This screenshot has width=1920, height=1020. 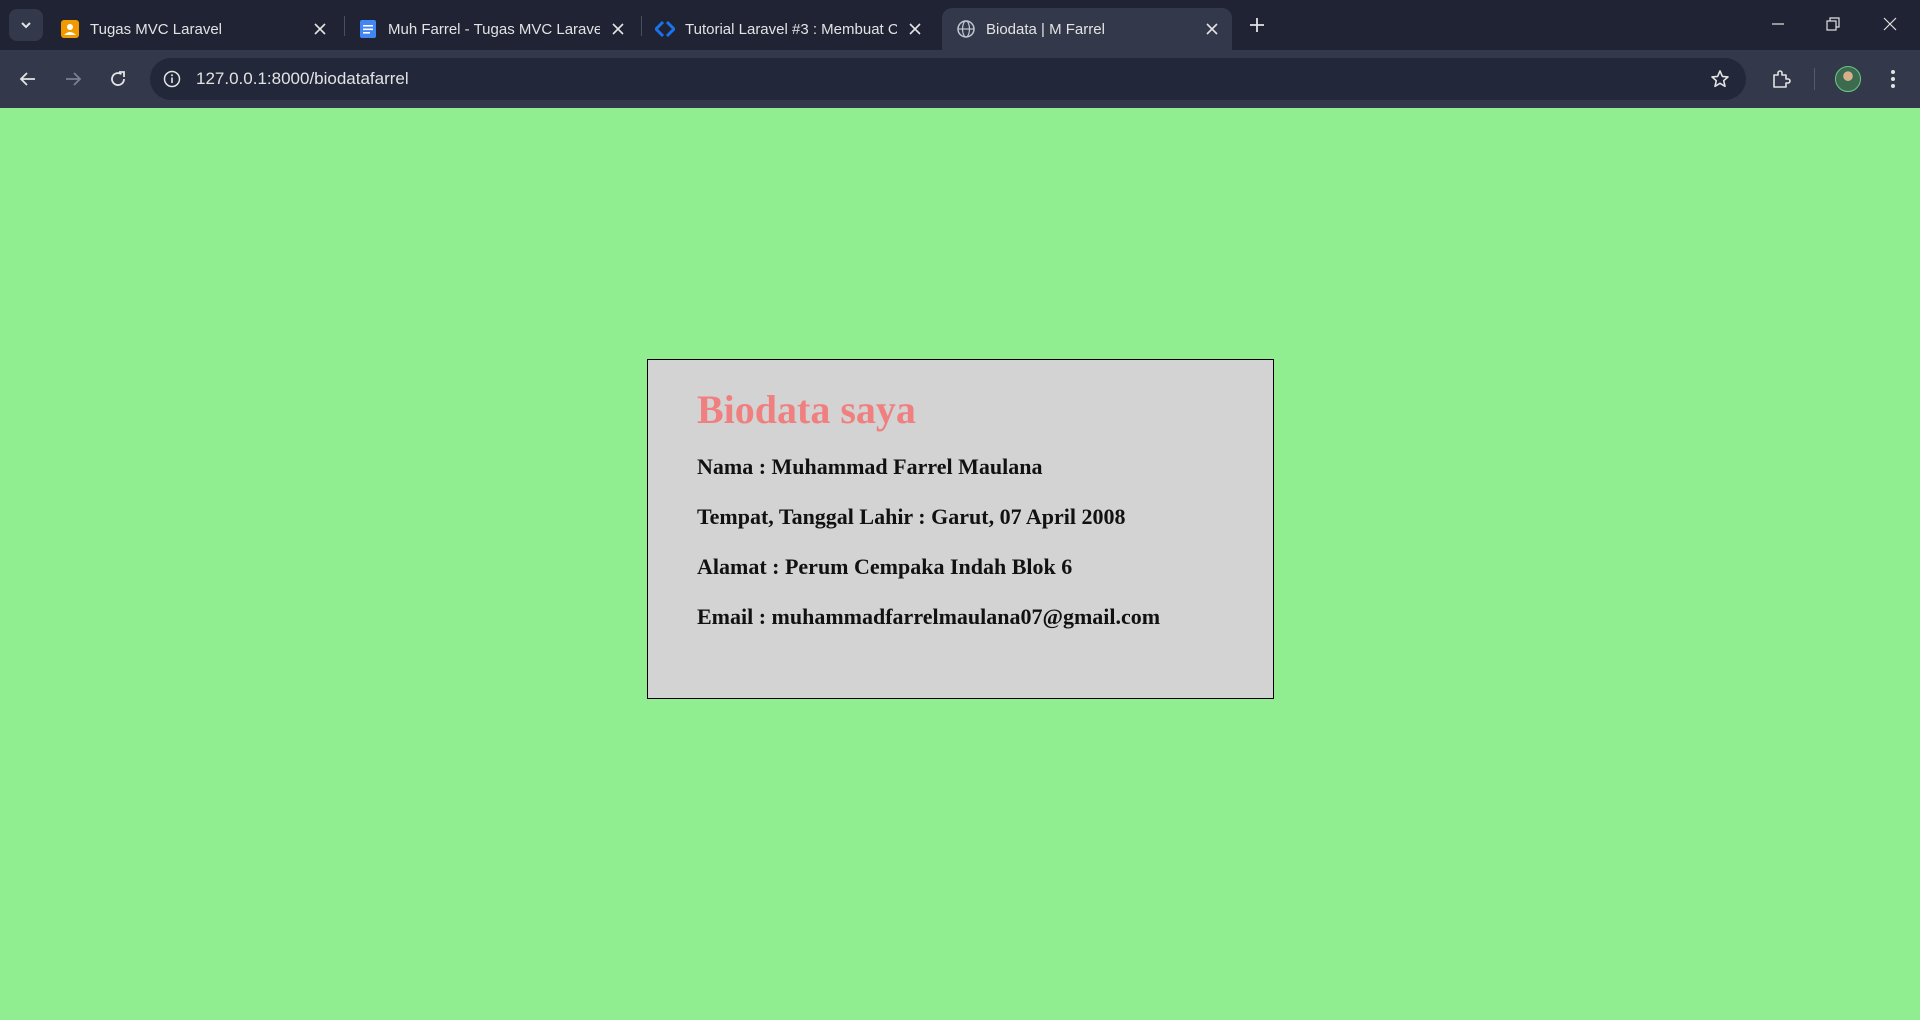 I want to click on restore-icon, so click(x=1833, y=24).